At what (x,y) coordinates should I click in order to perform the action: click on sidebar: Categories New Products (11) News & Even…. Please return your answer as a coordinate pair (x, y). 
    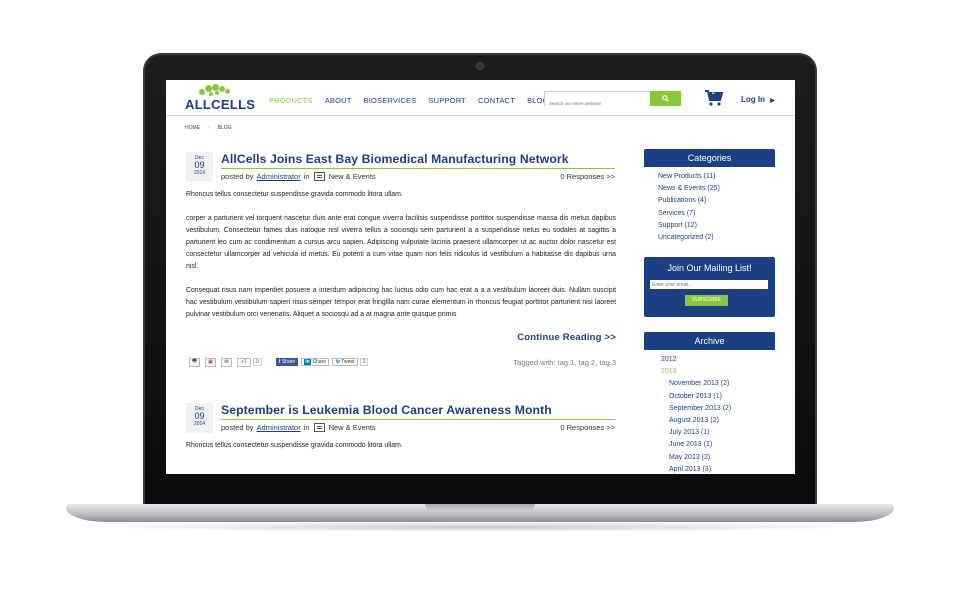
    Looking at the image, I should click on (709, 311).